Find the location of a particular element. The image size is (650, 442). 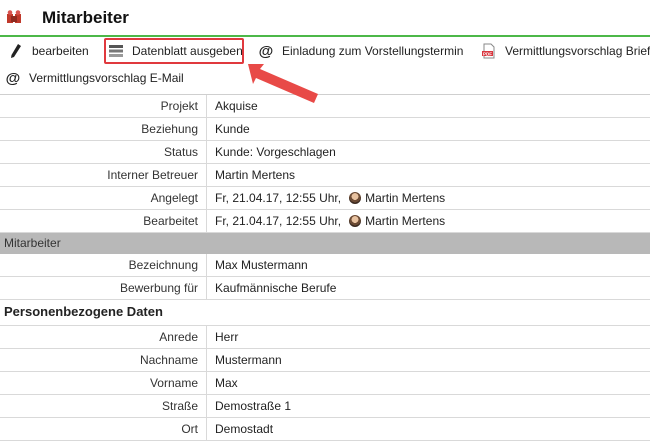

betreuer-value: Martin Mertens is located at coordinates (255, 175).